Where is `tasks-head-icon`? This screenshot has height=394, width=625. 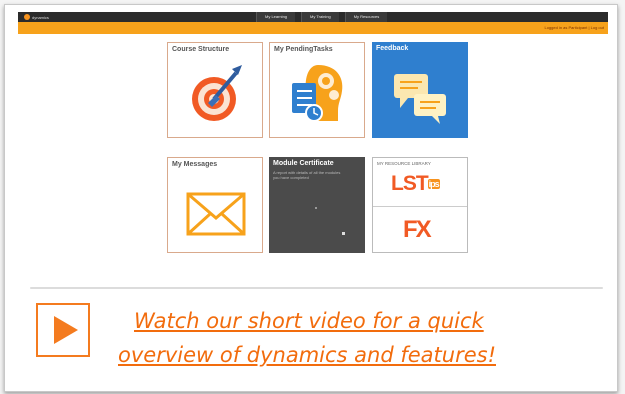 tasks-head-icon is located at coordinates (317, 93).